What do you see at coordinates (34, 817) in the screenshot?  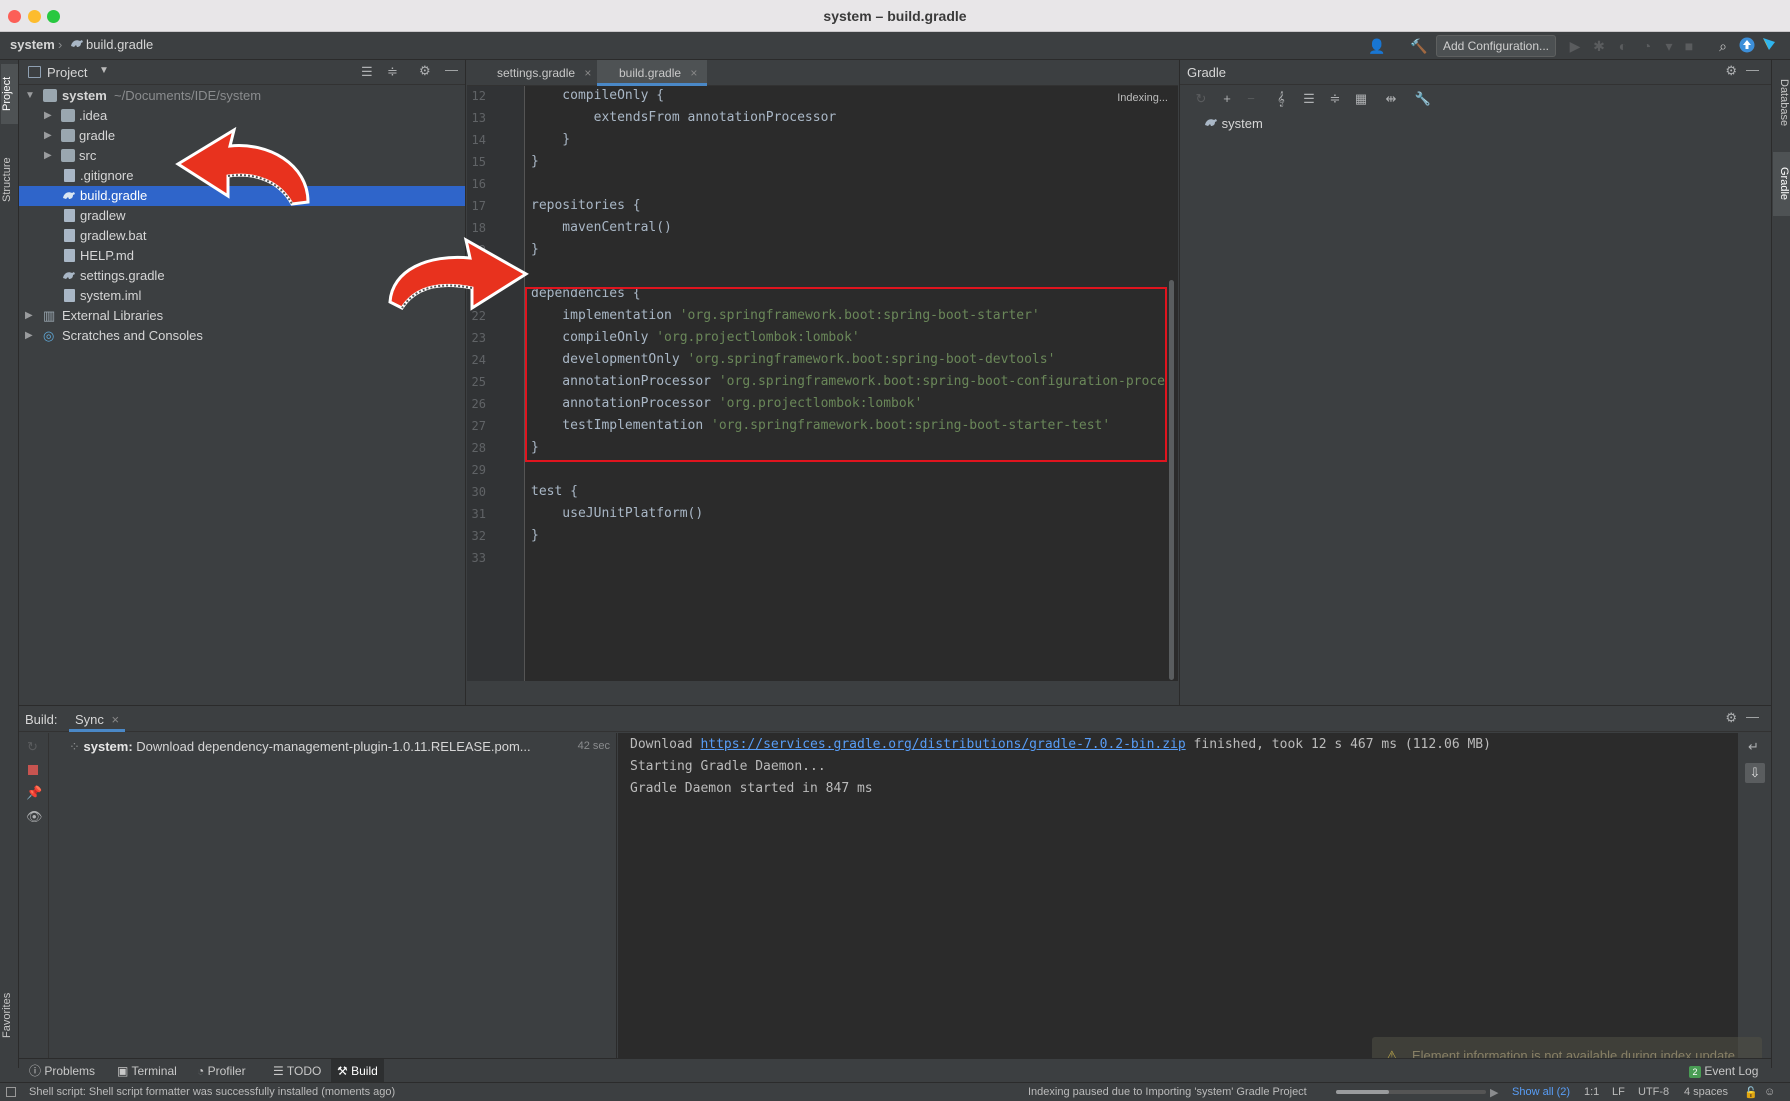 I see `eye-icon: 👁` at bounding box center [34, 817].